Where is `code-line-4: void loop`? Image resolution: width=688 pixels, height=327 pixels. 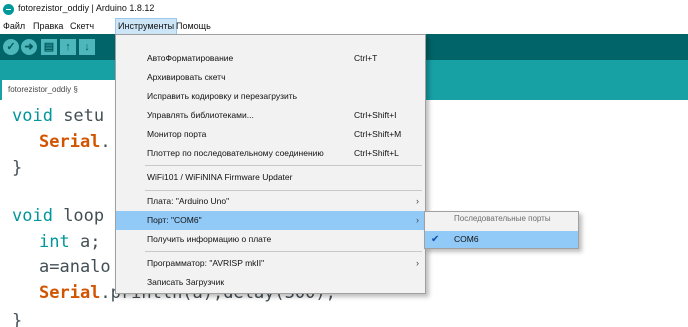
code-line-4: void loop is located at coordinates (58, 216).